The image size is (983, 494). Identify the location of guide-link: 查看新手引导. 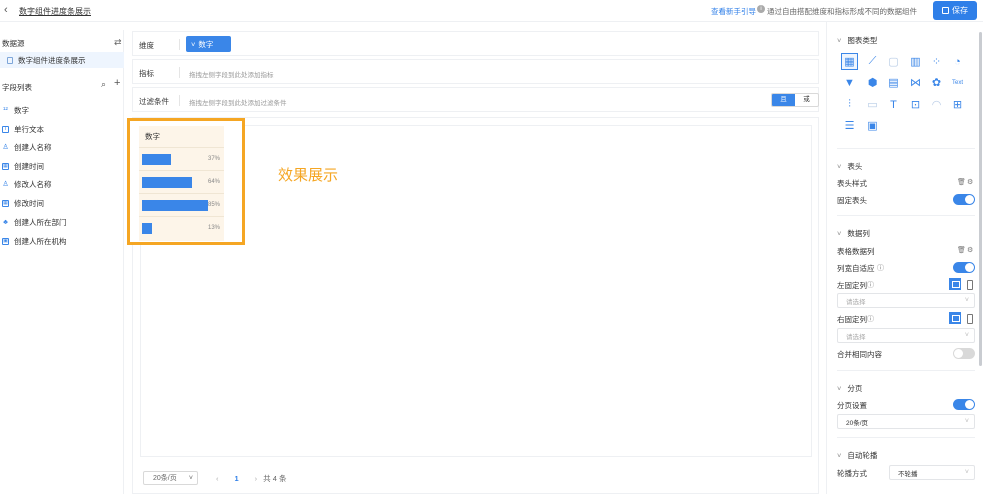
(733, 11).